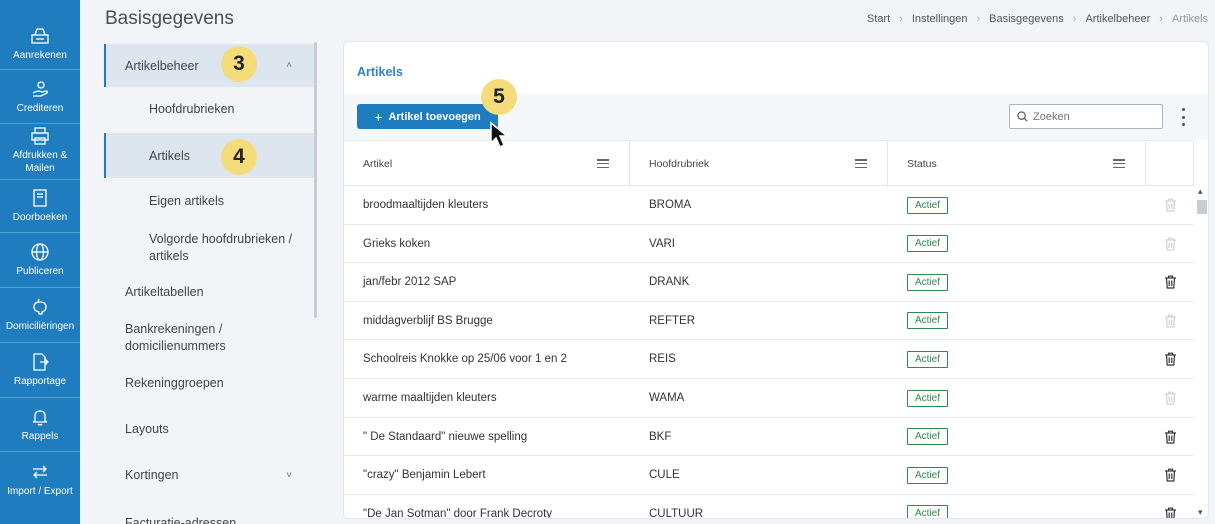 The image size is (1215, 524). Describe the element at coordinates (487, 163) in the screenshot. I see `column-header-artikel: Artikel` at that location.